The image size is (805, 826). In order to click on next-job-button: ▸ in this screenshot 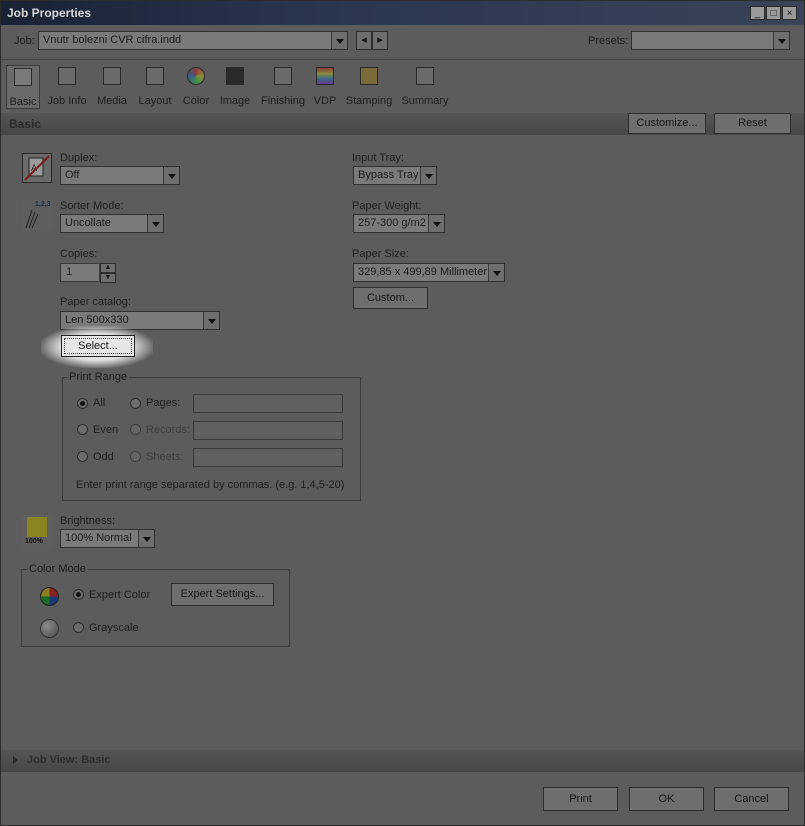, I will do `click(380, 40)`.